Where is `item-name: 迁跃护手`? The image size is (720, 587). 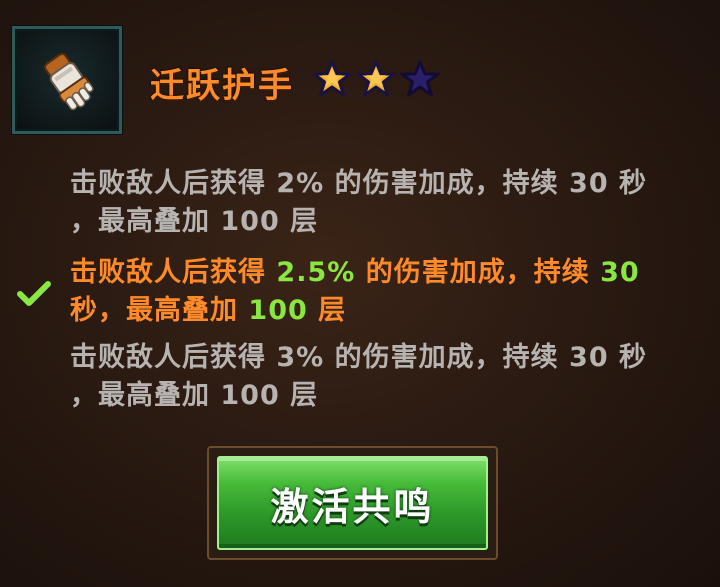
item-name: 迁跃护手 is located at coordinates (222, 86).